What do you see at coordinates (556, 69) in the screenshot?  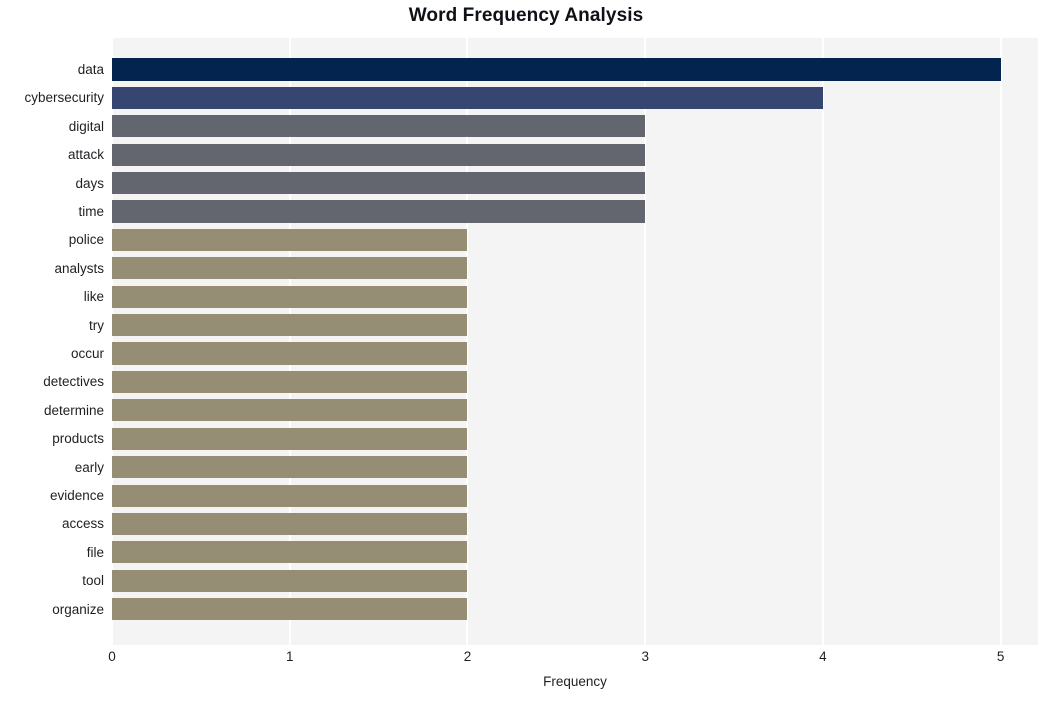 I see `bar-data` at bounding box center [556, 69].